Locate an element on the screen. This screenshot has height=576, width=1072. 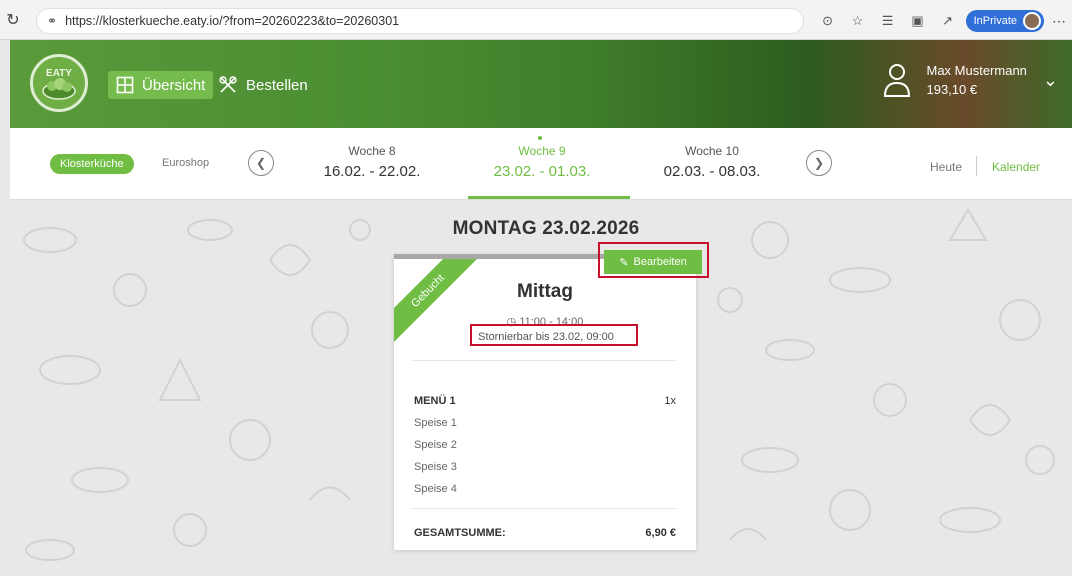
chevron-down-icon: ⌄ is located at coordinates (1050, 80).